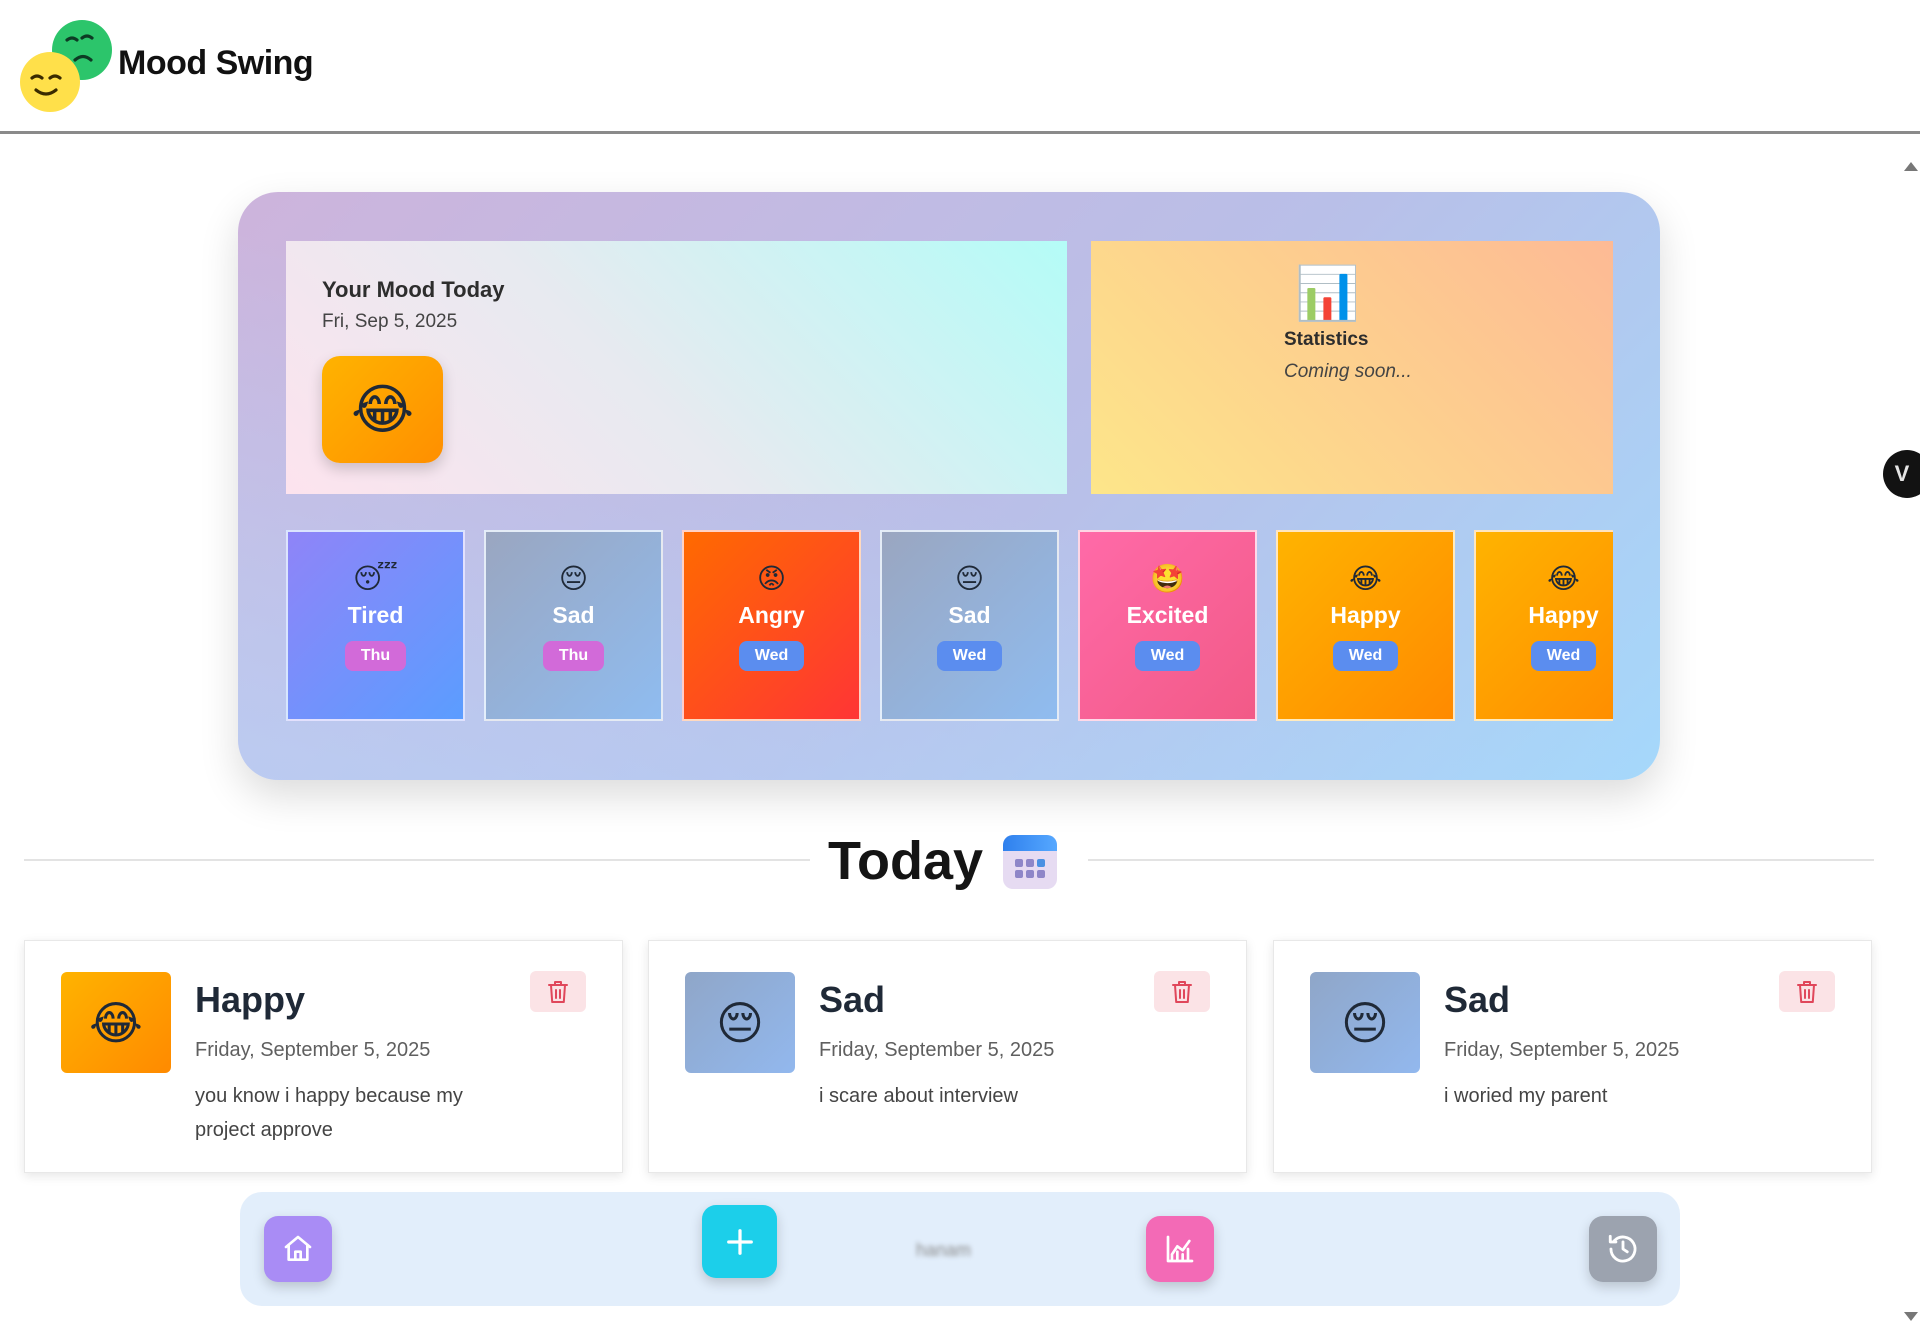  Describe the element at coordinates (1526, 1096) in the screenshot. I see `entry-note: i woried my parent` at that location.